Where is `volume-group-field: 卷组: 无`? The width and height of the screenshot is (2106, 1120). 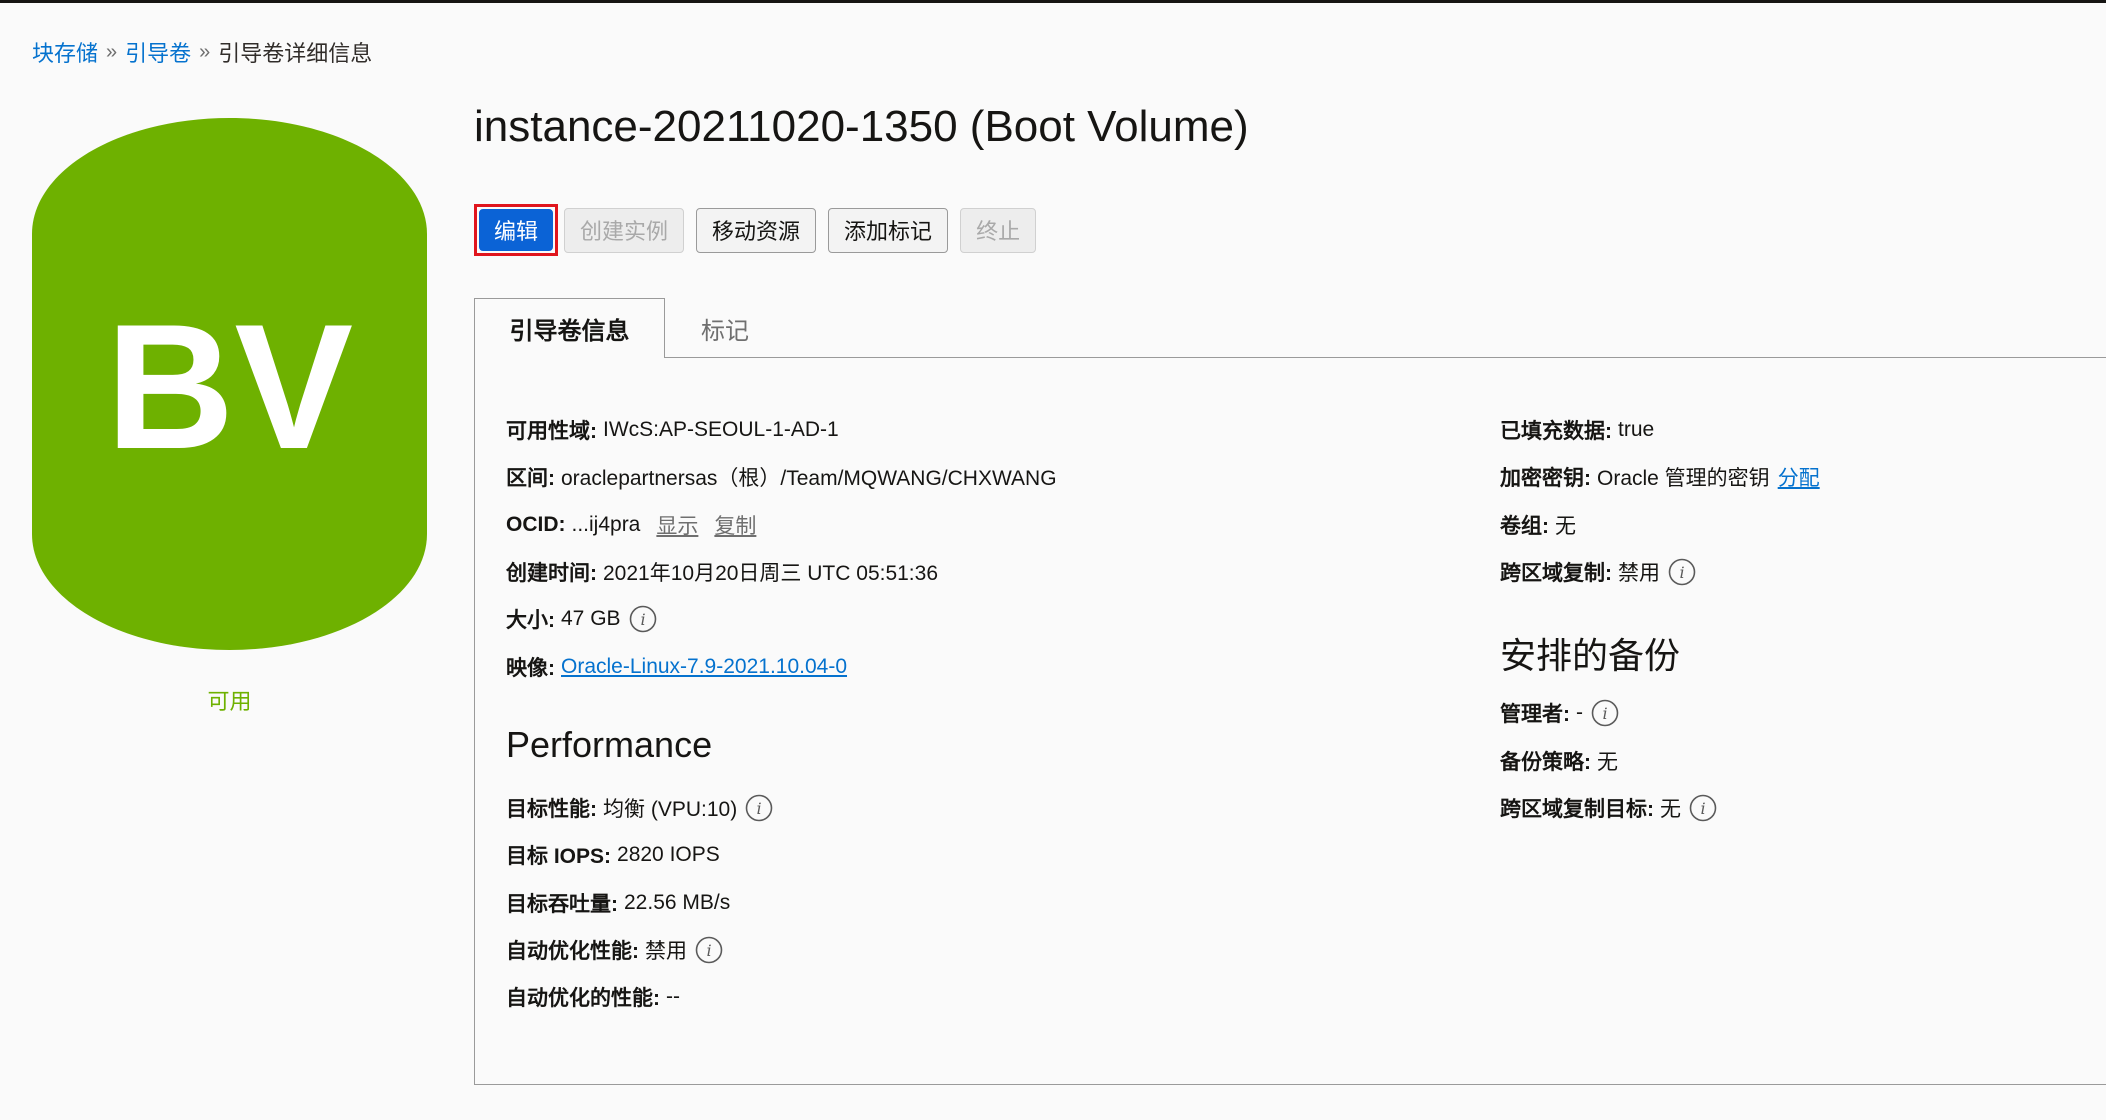 volume-group-field: 卷组: 无 is located at coordinates (1538, 525).